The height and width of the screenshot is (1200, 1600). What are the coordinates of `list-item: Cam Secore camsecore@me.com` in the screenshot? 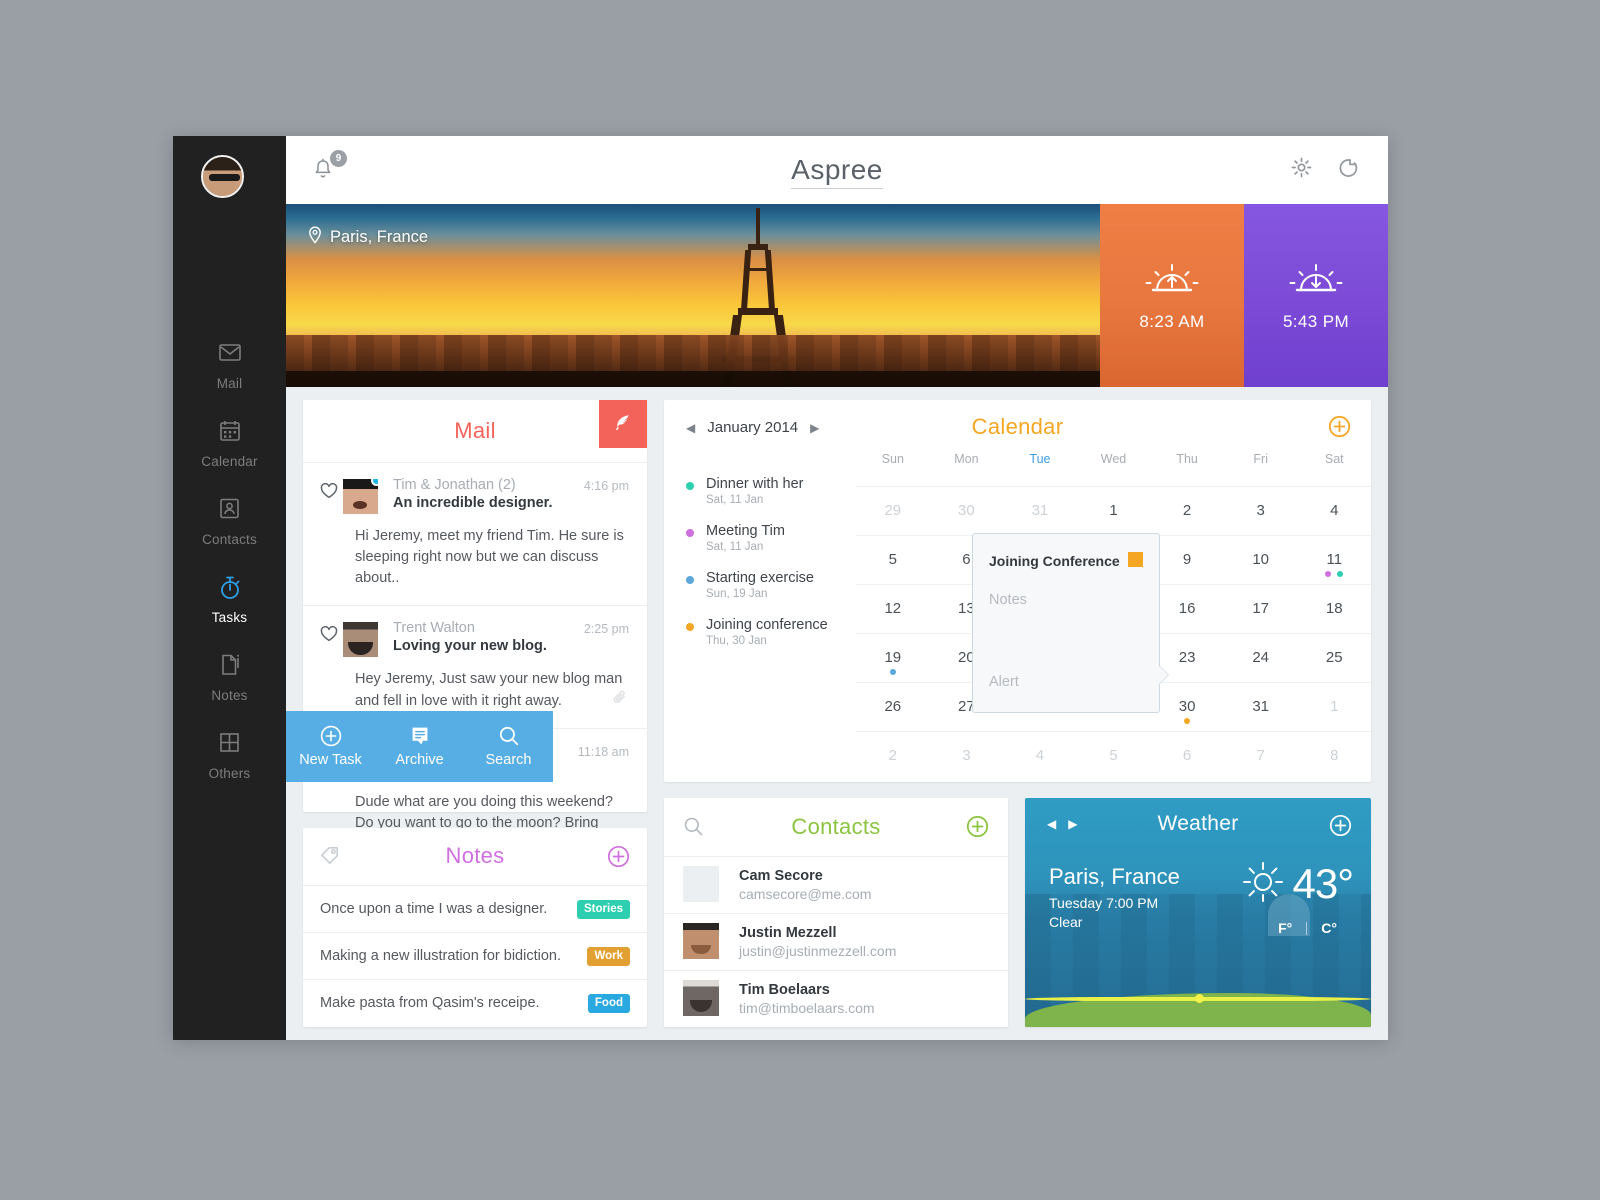 It's located at (836, 884).